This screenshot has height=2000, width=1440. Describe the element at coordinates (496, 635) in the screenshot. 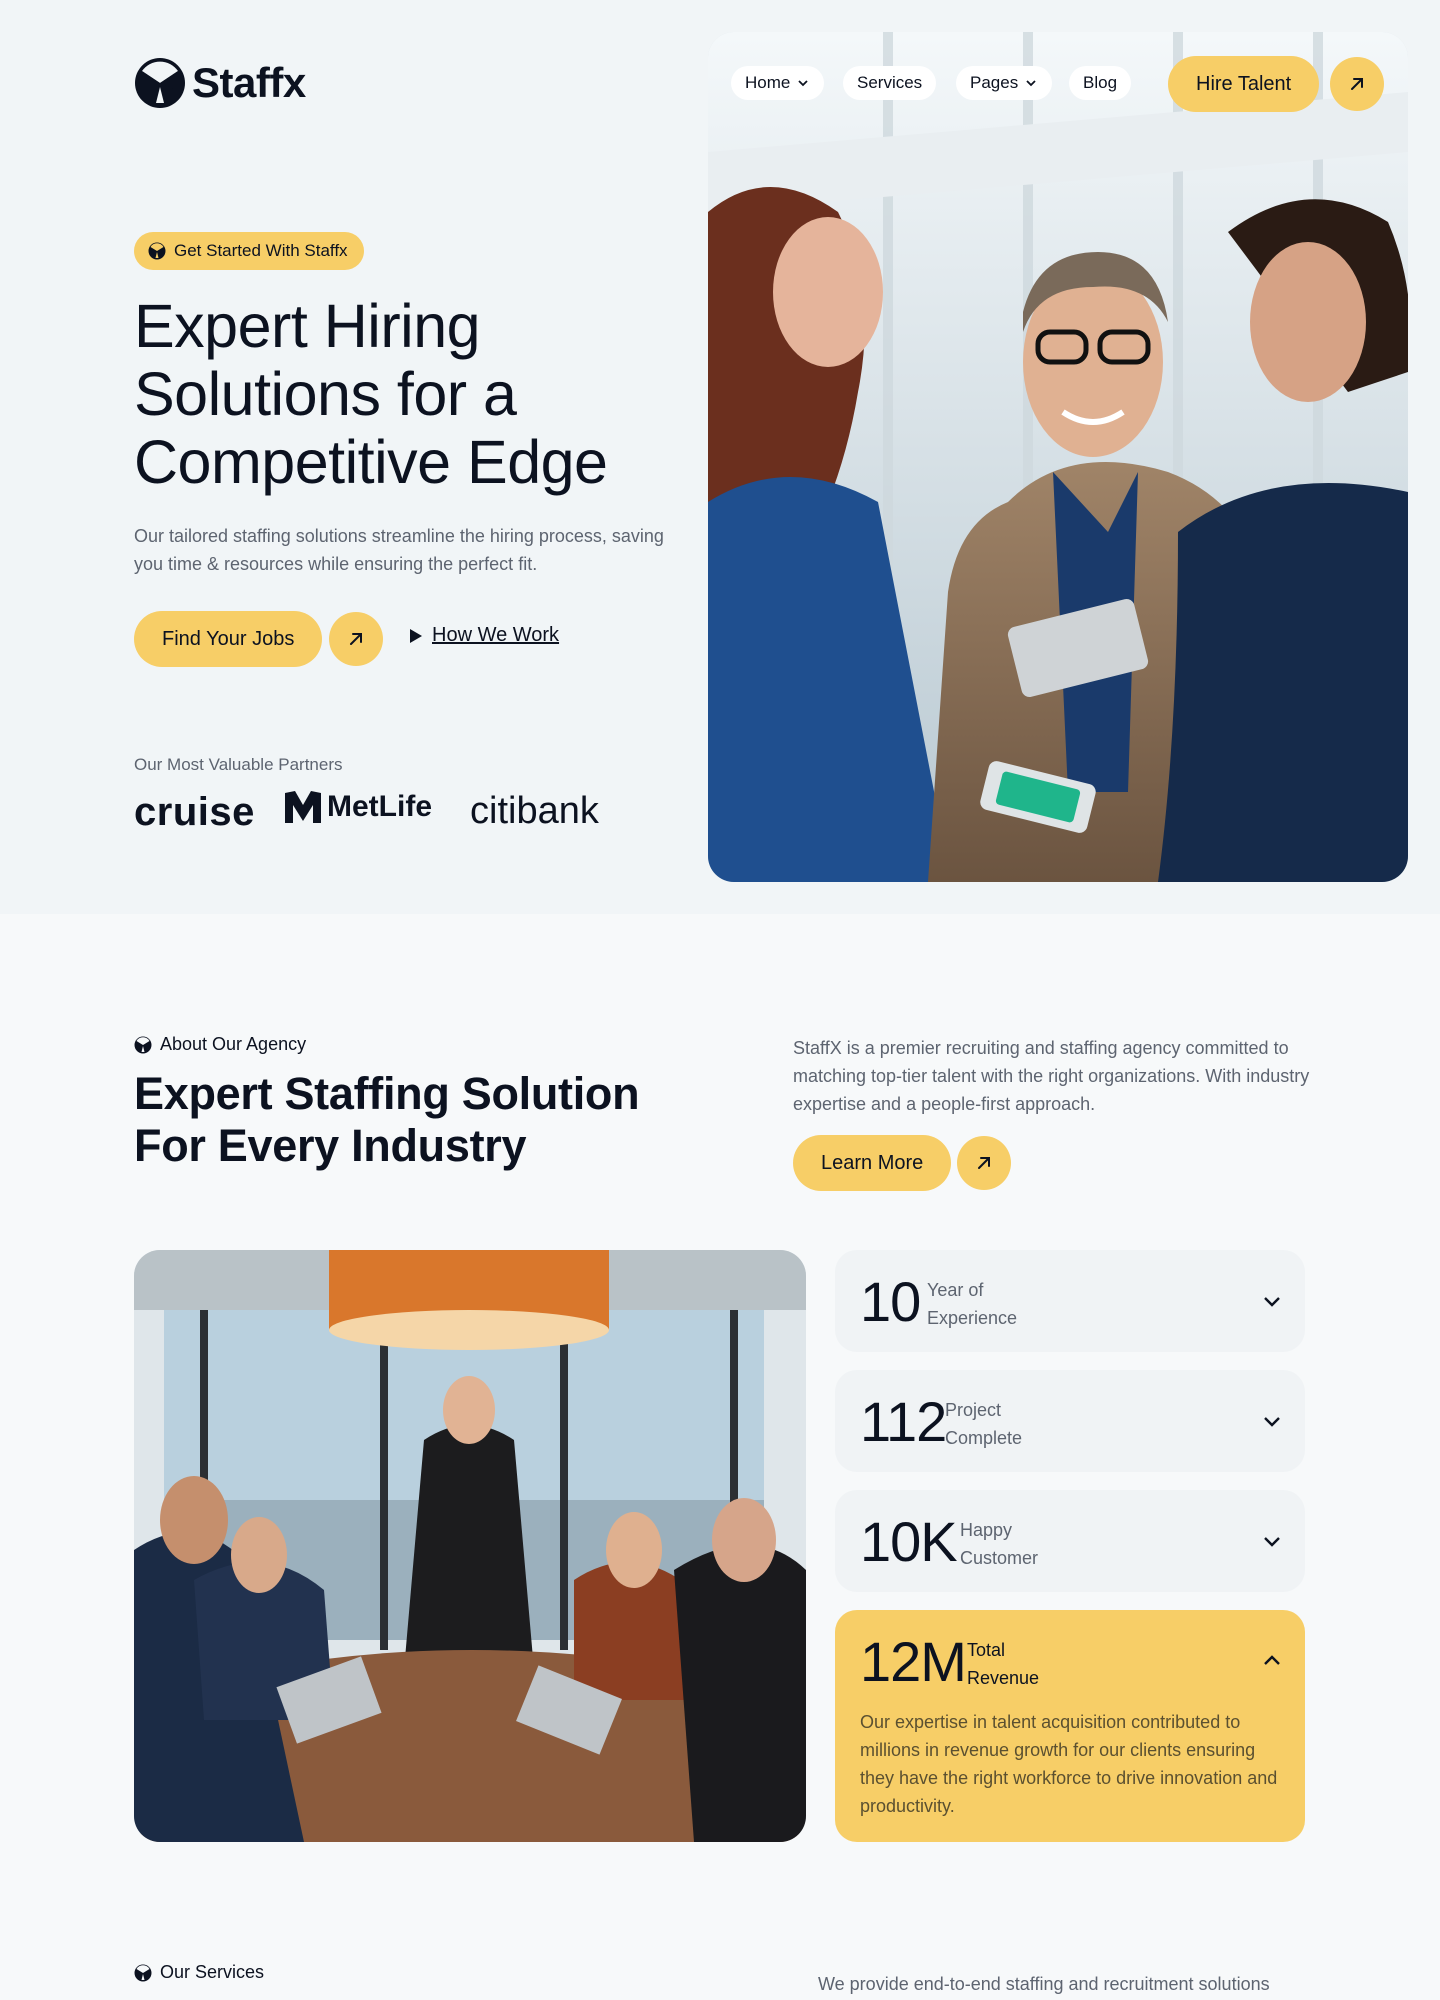

I see `how-we-work-label: How We Work` at that location.